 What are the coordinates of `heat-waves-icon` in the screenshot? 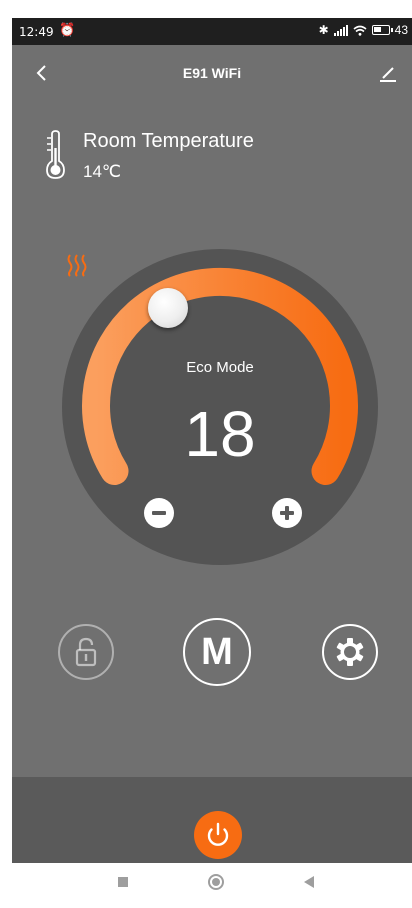 It's located at (77, 265).